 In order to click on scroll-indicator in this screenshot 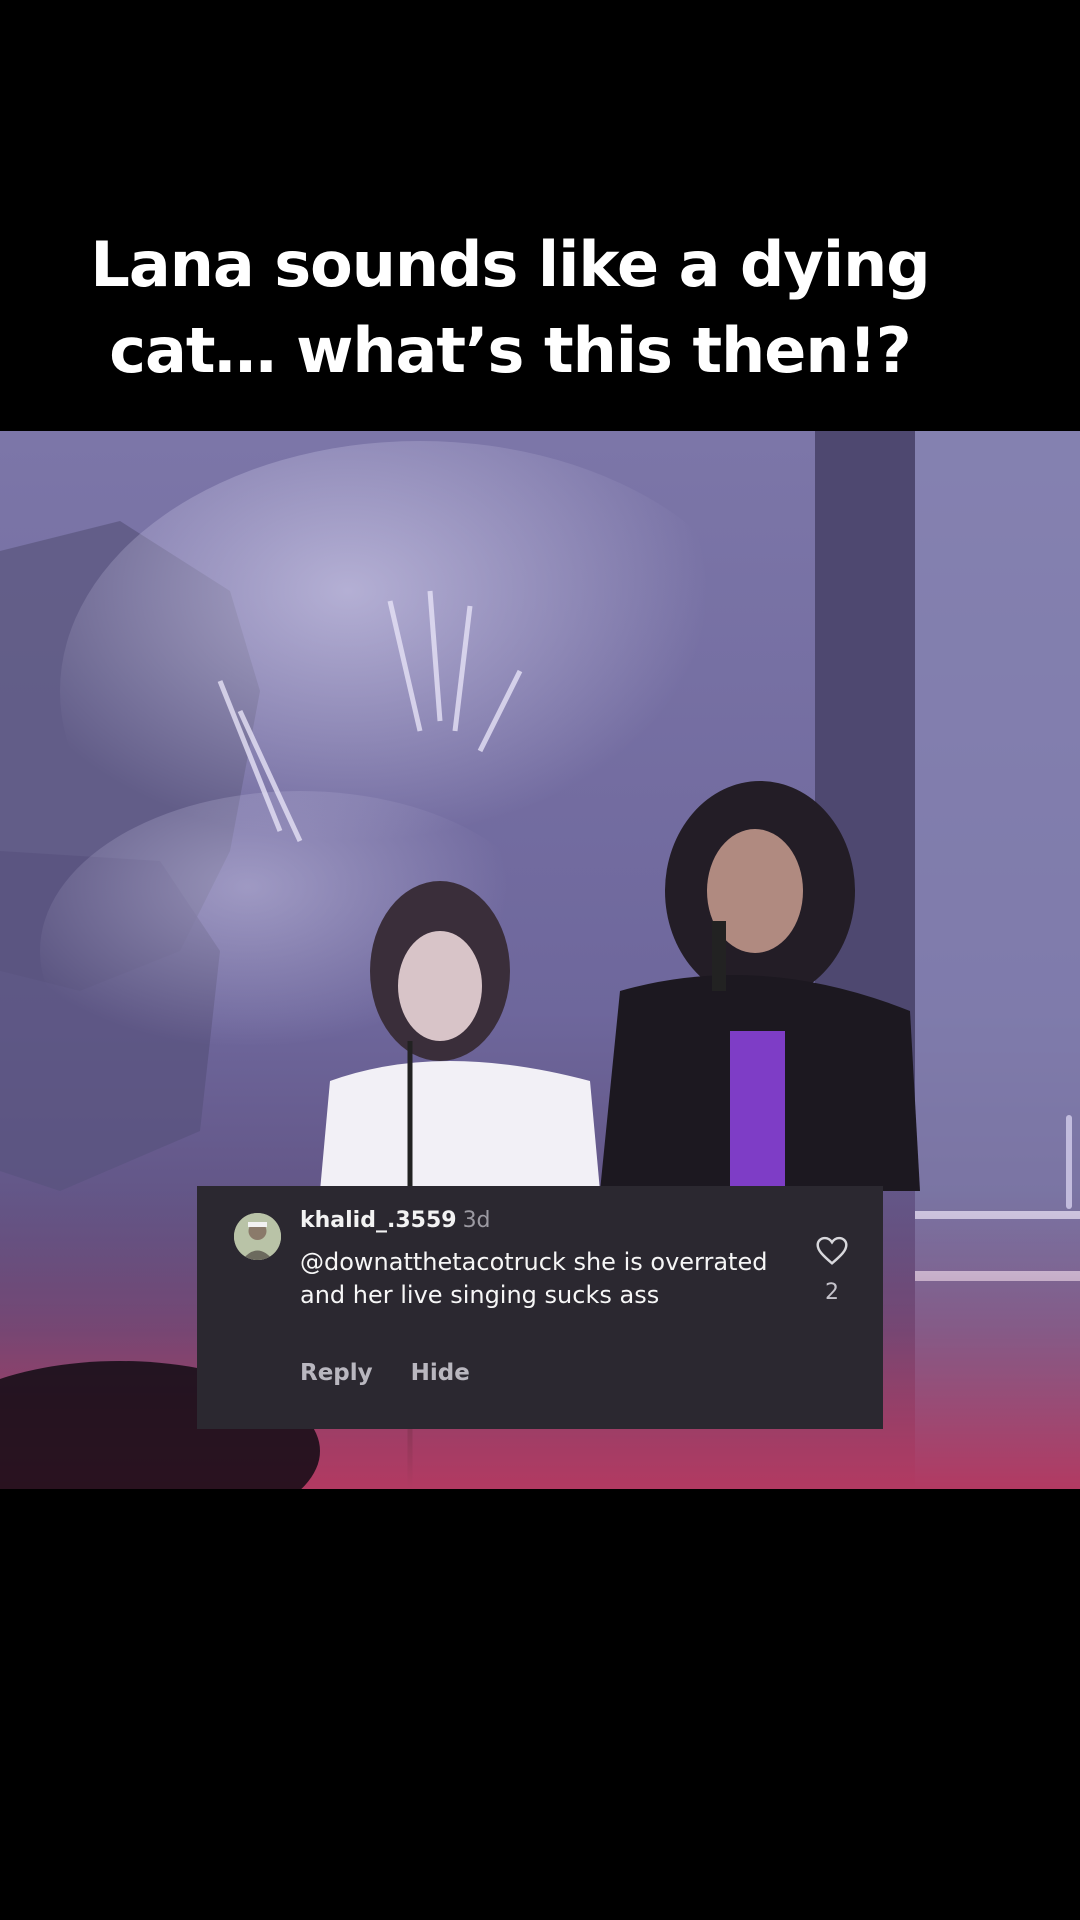, I will do `click(1069, 1162)`.